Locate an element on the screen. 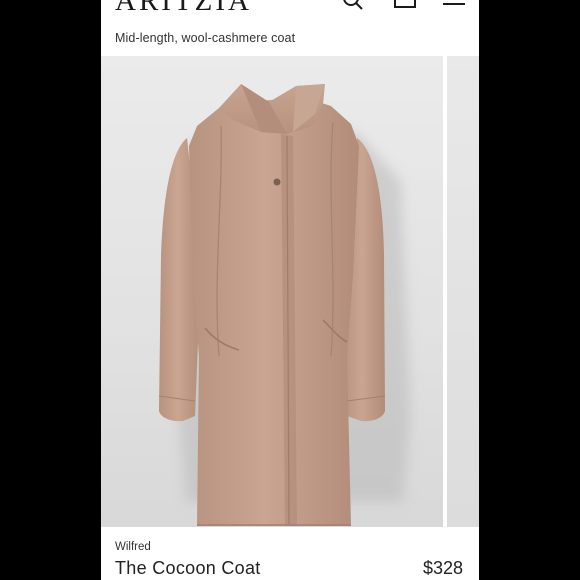  menu-icon is located at coordinates (454, 6).